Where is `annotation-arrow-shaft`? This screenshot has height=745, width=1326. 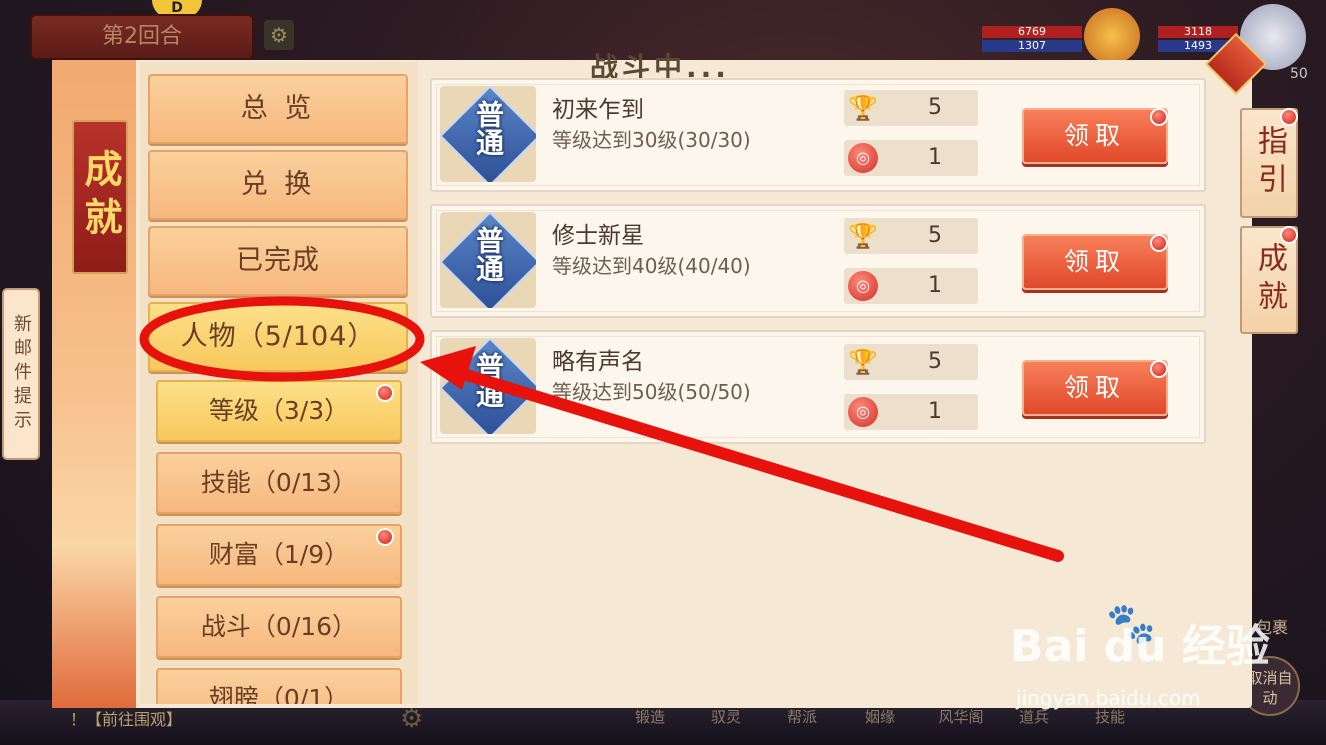
annotation-arrow-shaft is located at coordinates (754, 463).